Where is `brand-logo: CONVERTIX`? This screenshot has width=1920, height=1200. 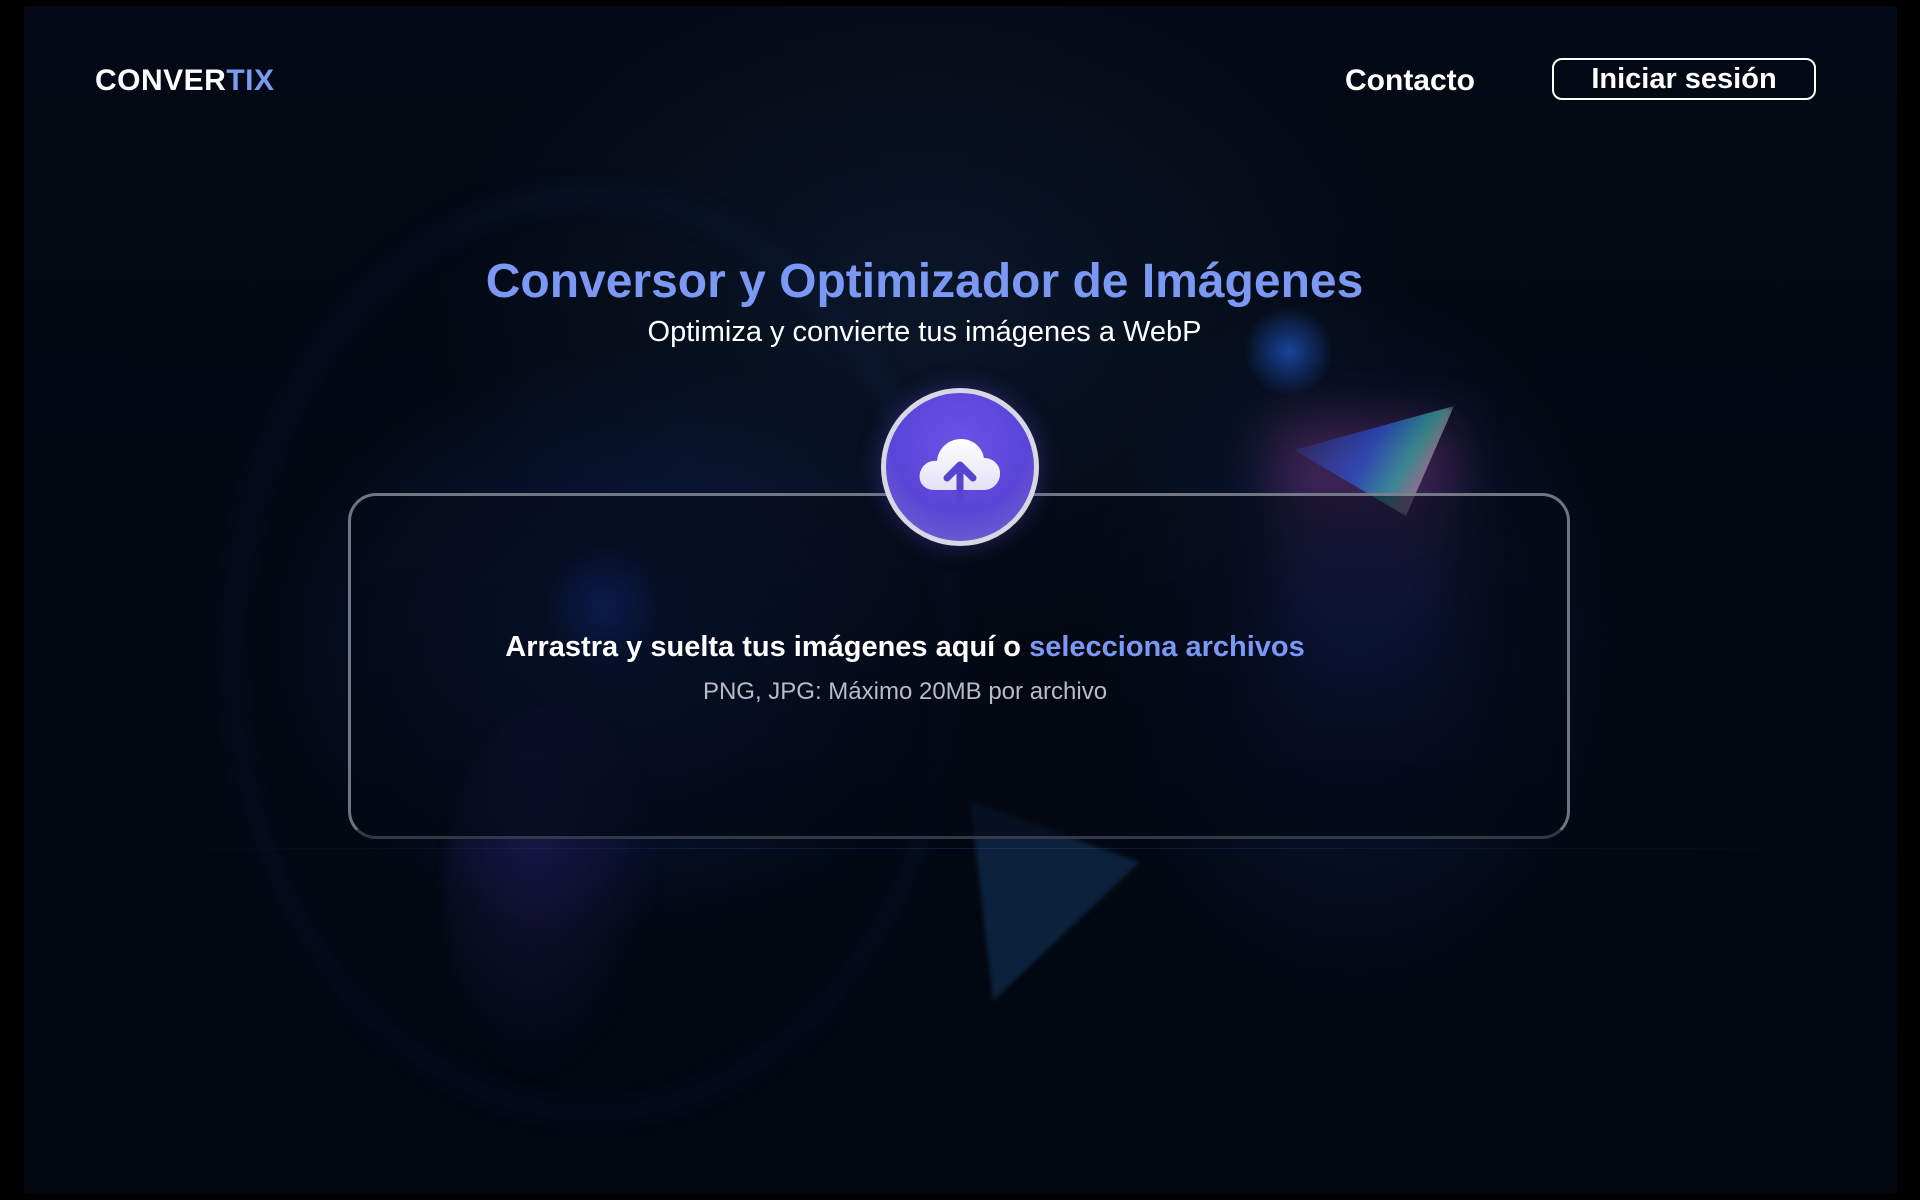
brand-logo: CONVERTIX is located at coordinates (185, 81).